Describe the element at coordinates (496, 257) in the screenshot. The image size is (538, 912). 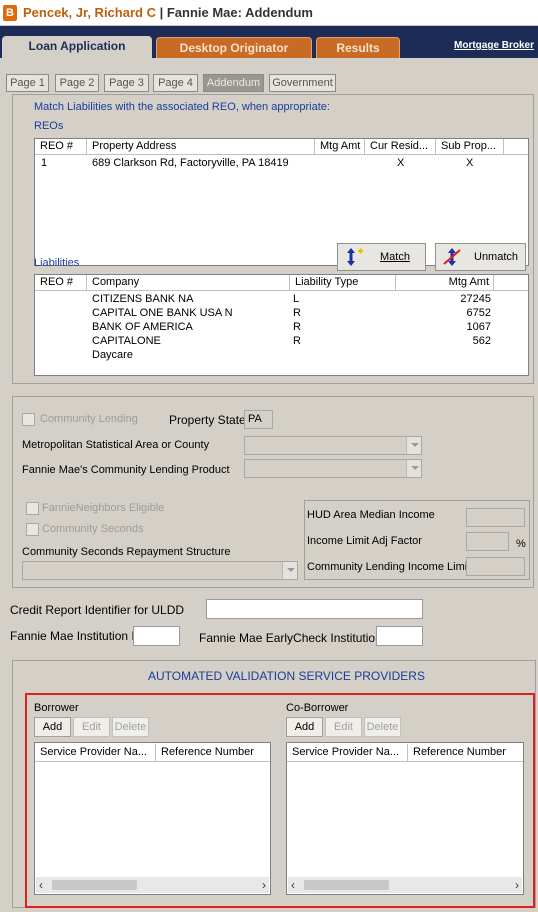
I see `unmatch-label: Unmatch` at that location.